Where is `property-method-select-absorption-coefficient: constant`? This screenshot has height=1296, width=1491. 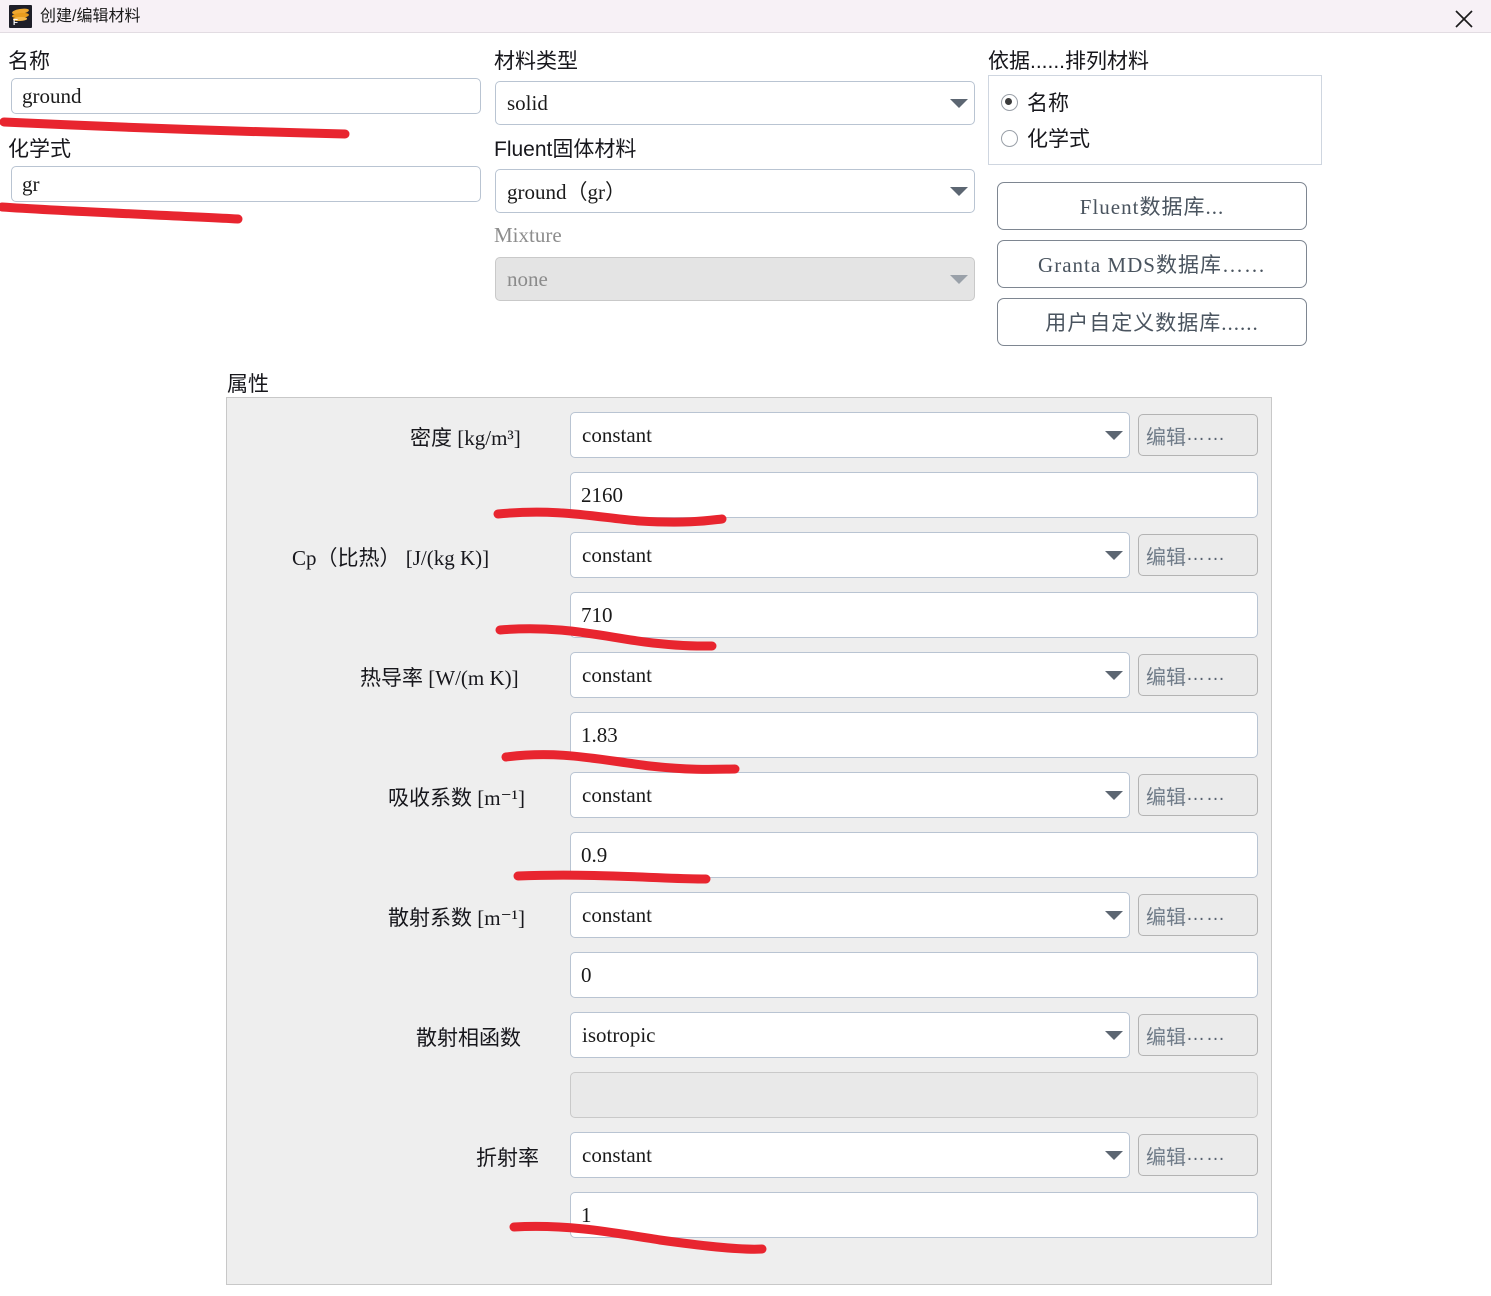 property-method-select-absorption-coefficient: constant is located at coordinates (850, 795).